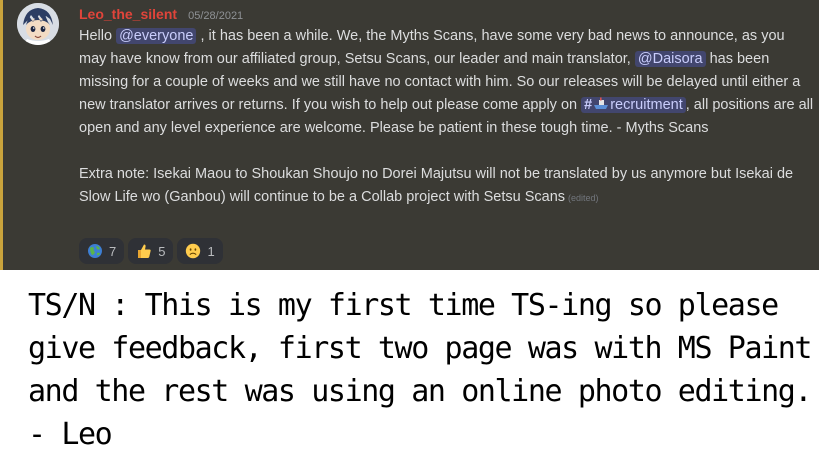 This screenshot has width=819, height=460. I want to click on earth-emoji-icon, so click(95, 251).